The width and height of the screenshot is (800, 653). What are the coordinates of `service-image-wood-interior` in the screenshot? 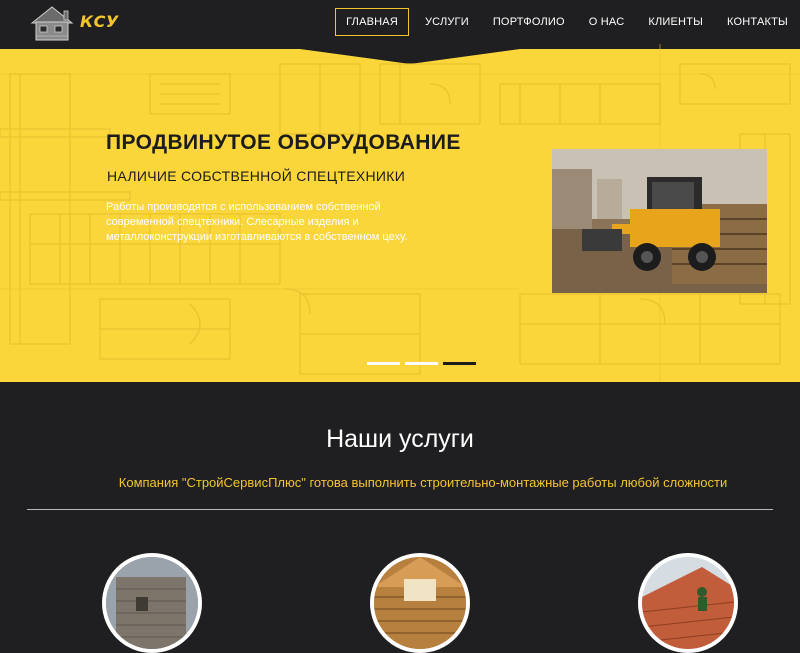 It's located at (420, 603).